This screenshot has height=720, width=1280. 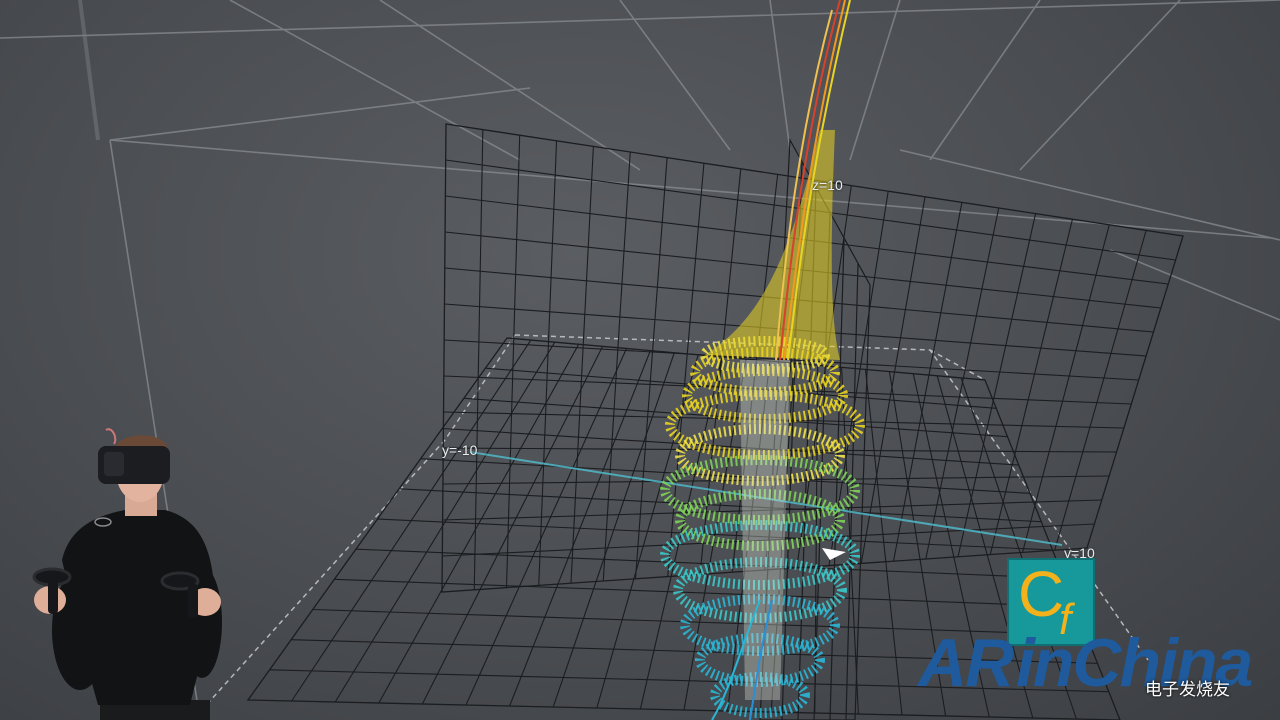 I want to click on axis-label-y-negative: y=-10, so click(x=460, y=450).